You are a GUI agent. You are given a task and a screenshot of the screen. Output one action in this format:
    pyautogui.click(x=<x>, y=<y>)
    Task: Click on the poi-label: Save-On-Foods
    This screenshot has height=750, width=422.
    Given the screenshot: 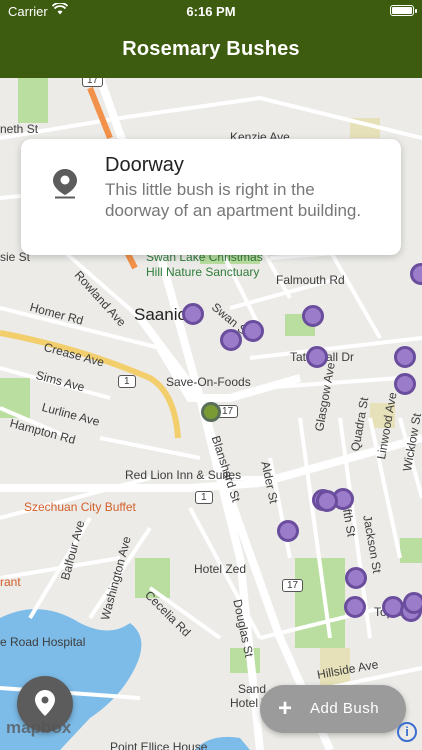 What is the action you would take?
    pyautogui.click(x=208, y=382)
    